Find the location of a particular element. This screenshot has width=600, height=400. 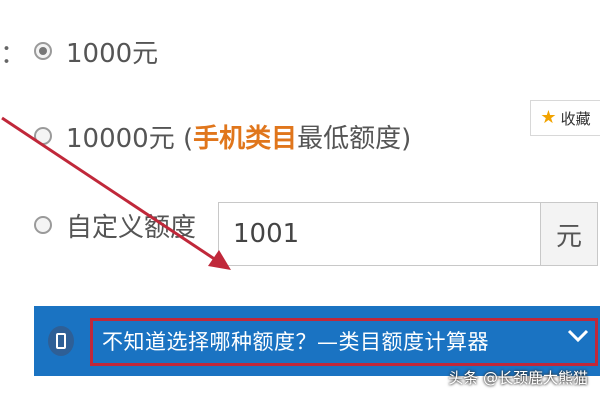

calculator-bar-text: 不知道选择哪种额度？—类目额度计算器 is located at coordinates (295, 342).